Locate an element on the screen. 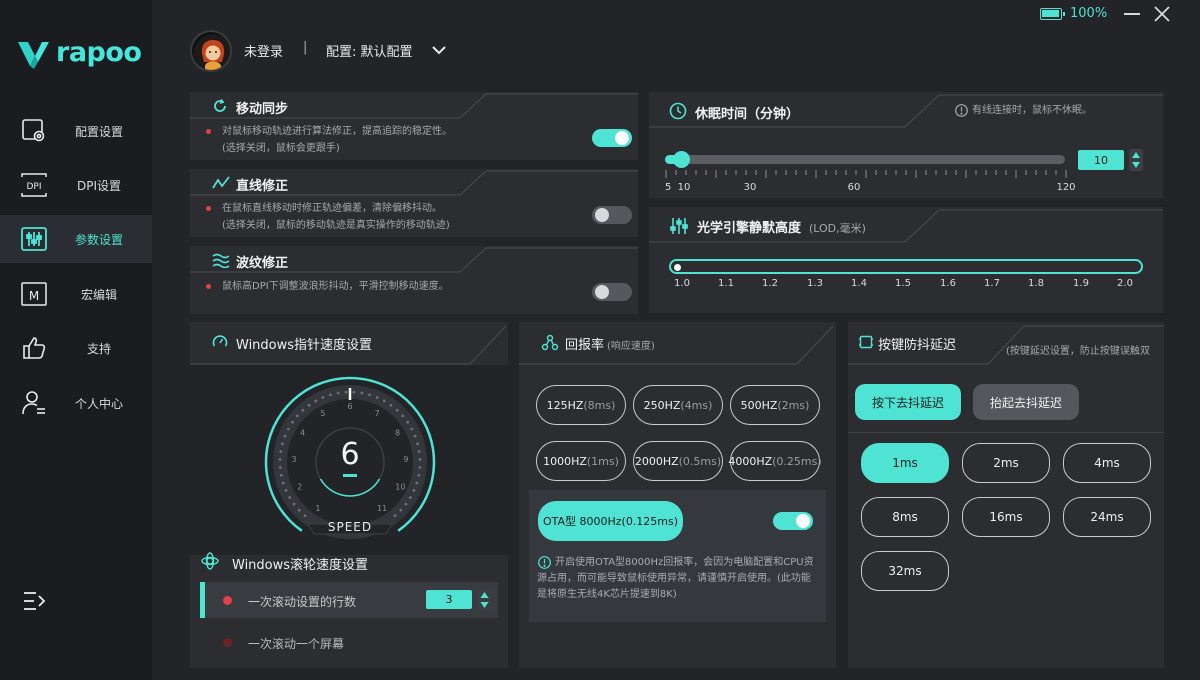 The image size is (1200, 680). profile-settings-icon is located at coordinates (34, 131).